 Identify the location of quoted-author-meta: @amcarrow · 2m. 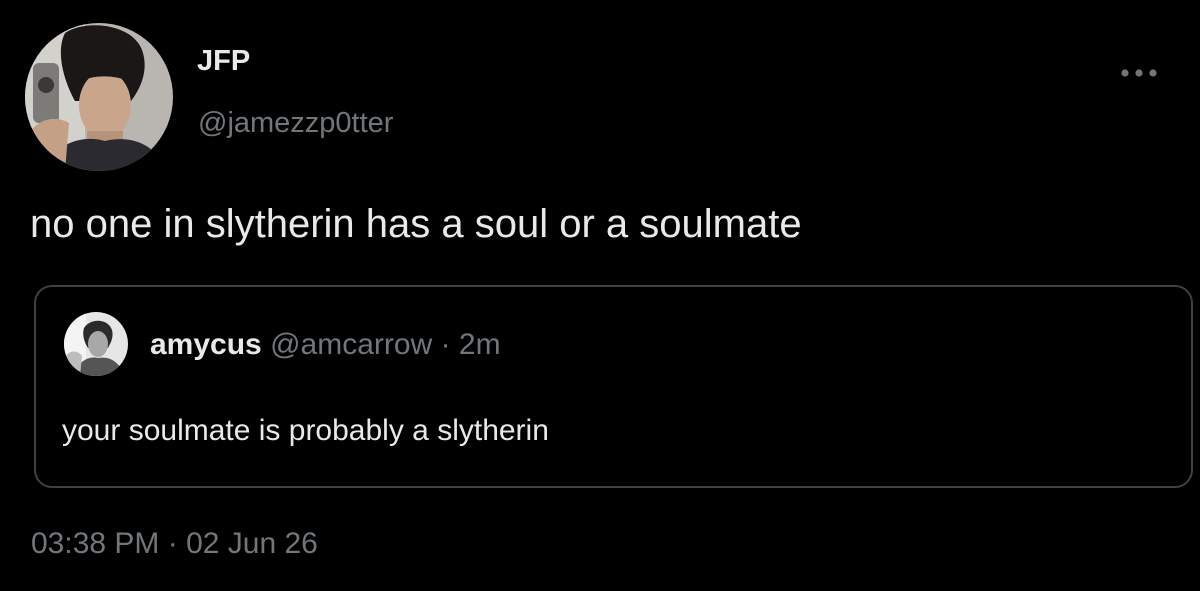
(385, 344).